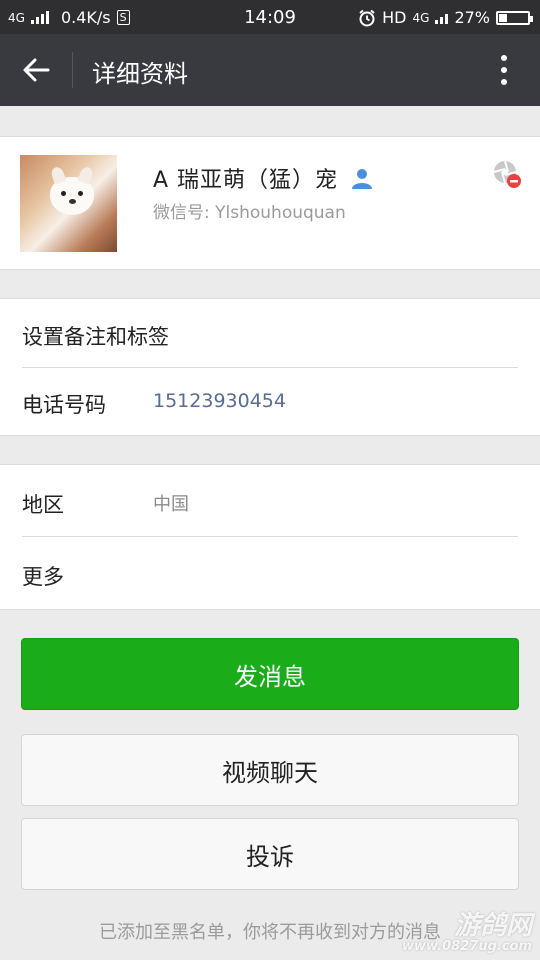 The image size is (540, 960). What do you see at coordinates (72, 70) in the screenshot?
I see `title-divider` at bounding box center [72, 70].